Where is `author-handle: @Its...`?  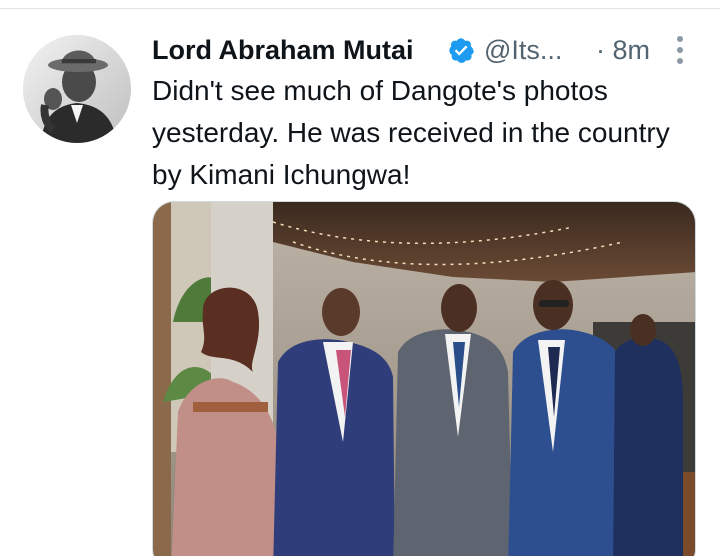 author-handle: @Its... is located at coordinates (523, 50).